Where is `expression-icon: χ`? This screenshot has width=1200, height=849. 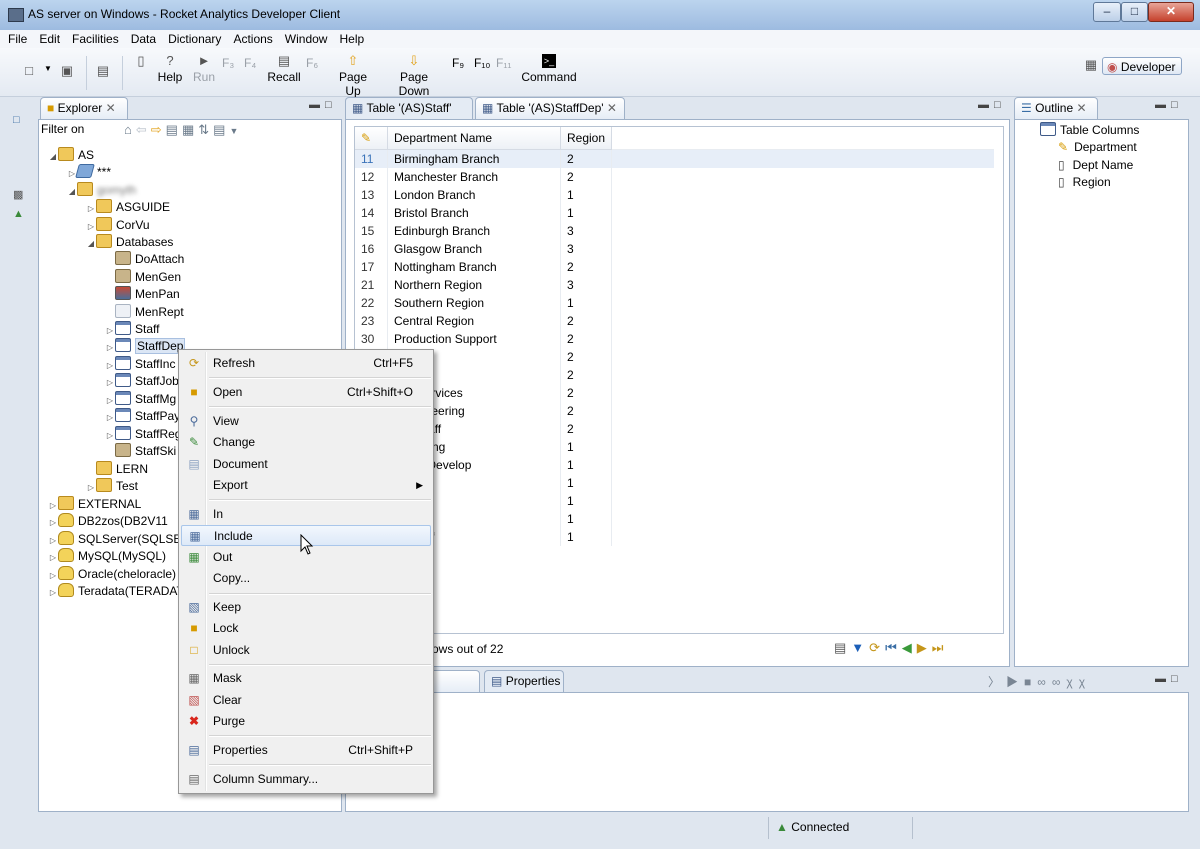 expression-icon: χ is located at coordinates (1085, 682).